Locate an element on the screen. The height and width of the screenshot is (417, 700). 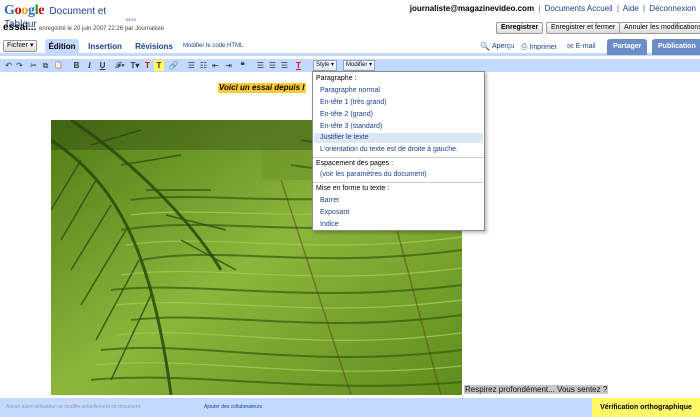
indent-icon: ⇥ is located at coordinates (228, 65).